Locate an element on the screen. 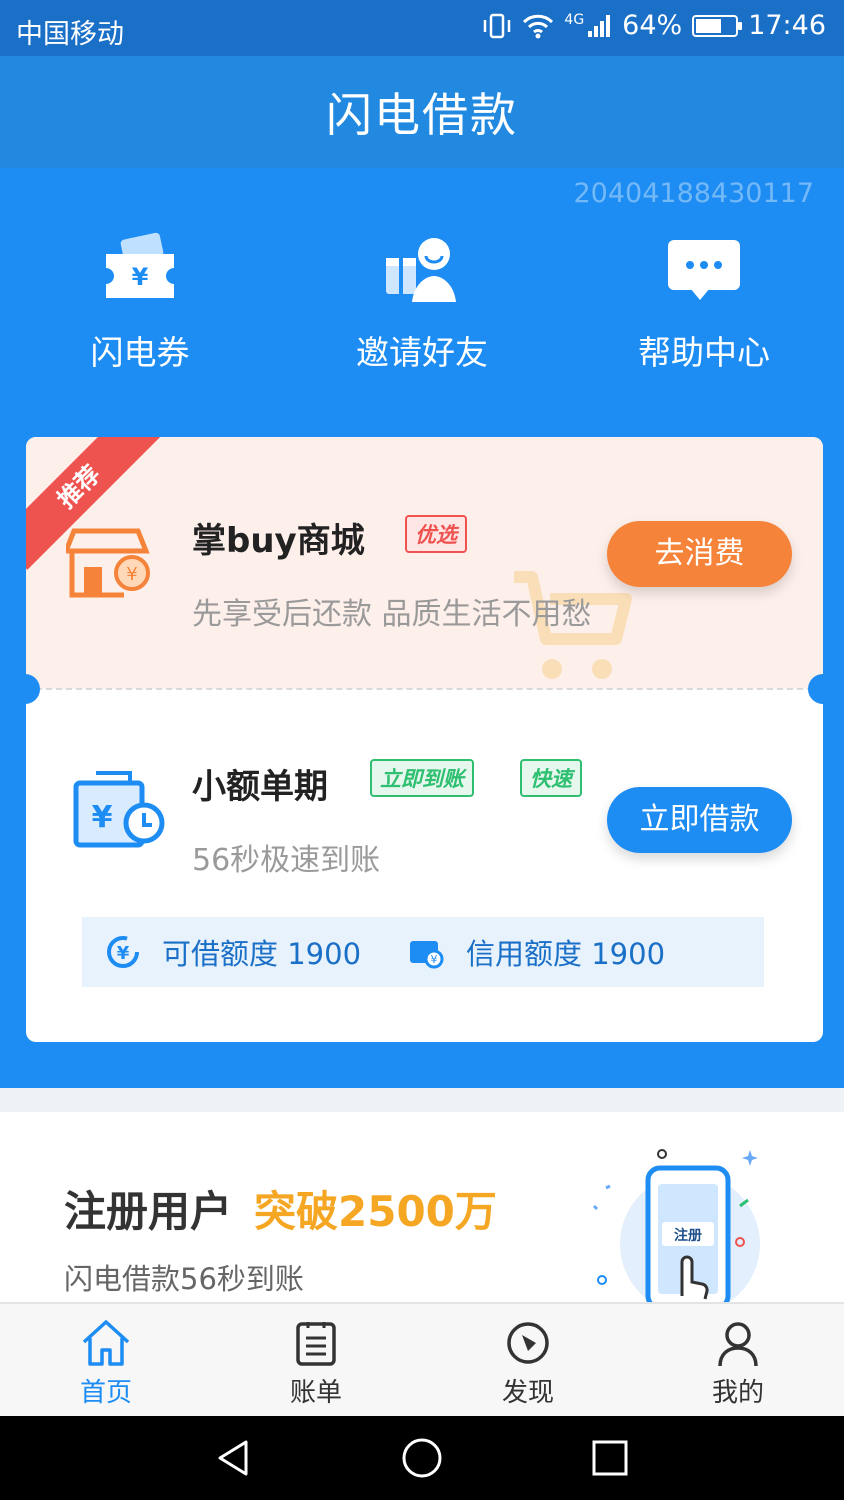 The width and height of the screenshot is (844, 1500). tab-home: 首页 is located at coordinates (106, 1363).